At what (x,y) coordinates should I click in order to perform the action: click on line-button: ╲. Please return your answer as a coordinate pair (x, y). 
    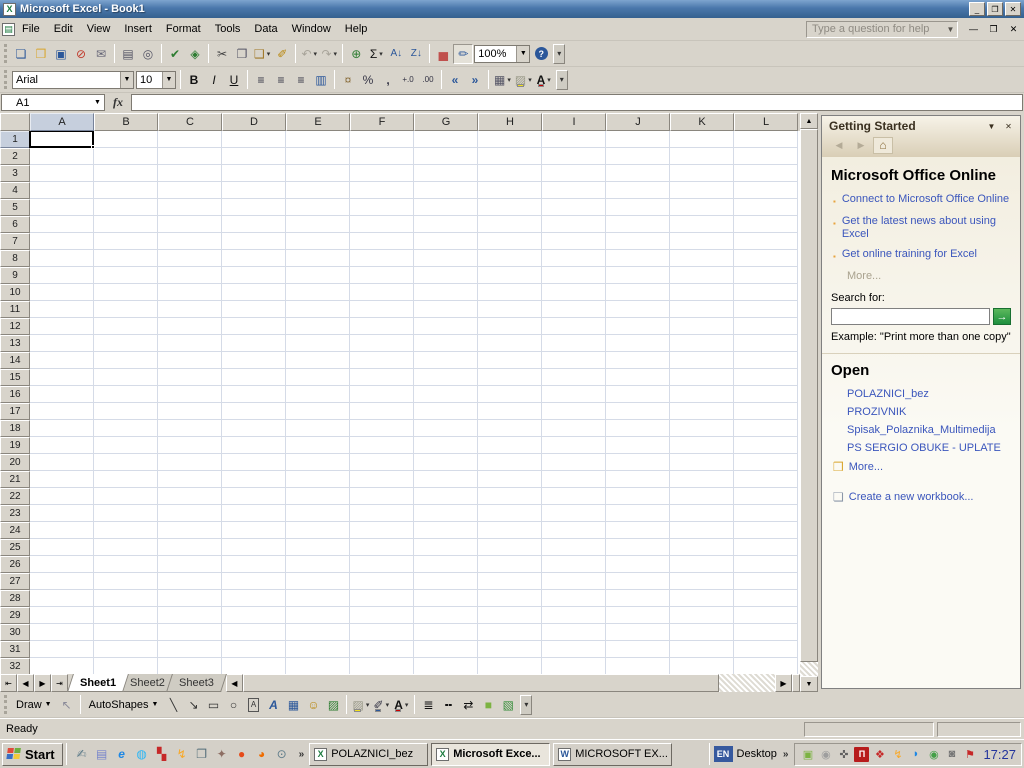
    Looking at the image, I should click on (173, 705).